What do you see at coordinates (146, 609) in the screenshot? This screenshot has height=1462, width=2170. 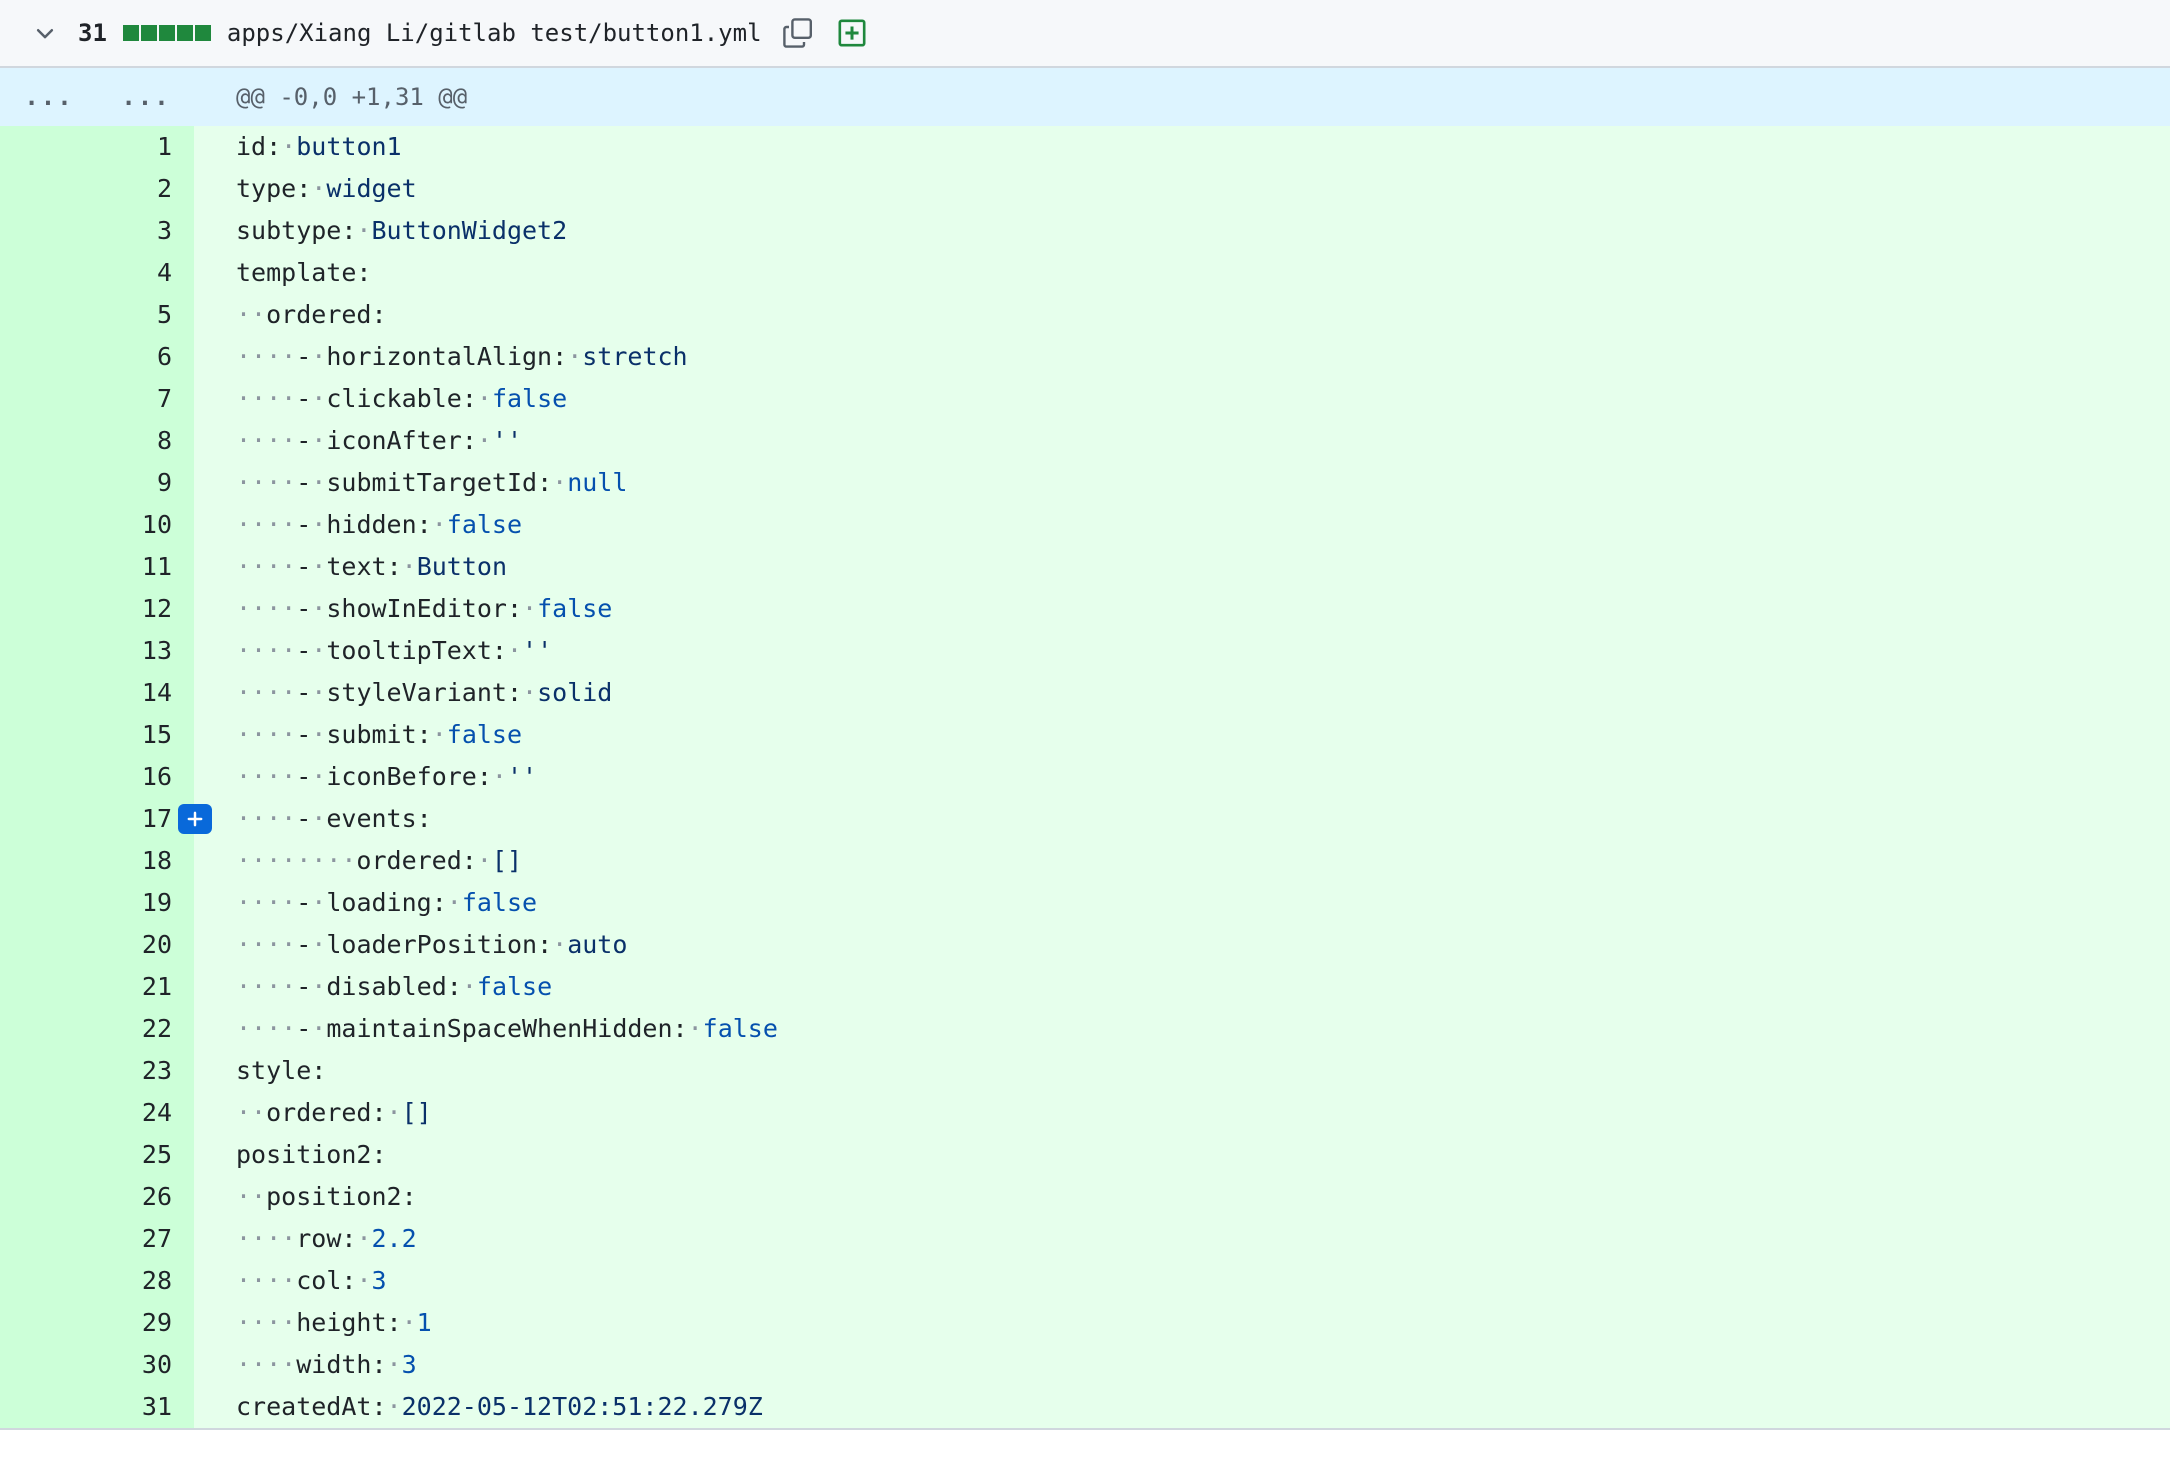 I see `new-line-number: 12` at bounding box center [146, 609].